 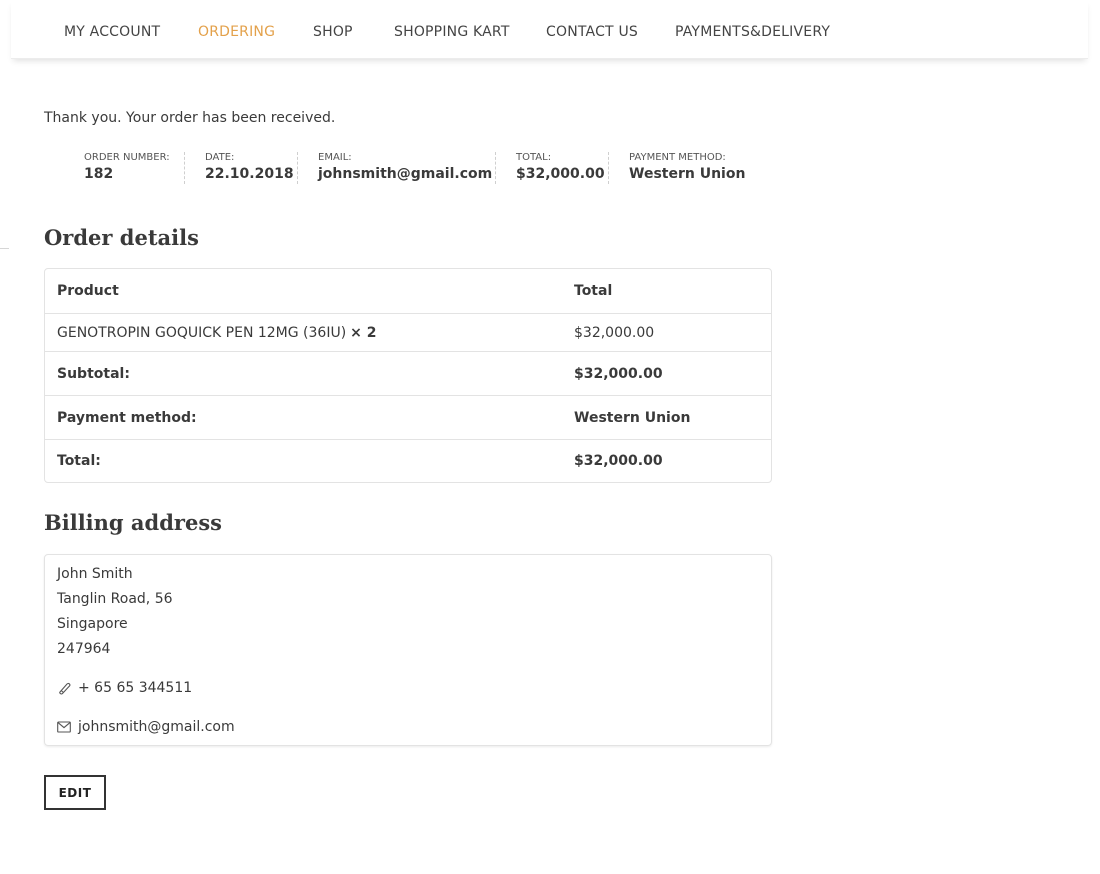 I want to click on overview-label: TOTAL:, so click(x=534, y=157).